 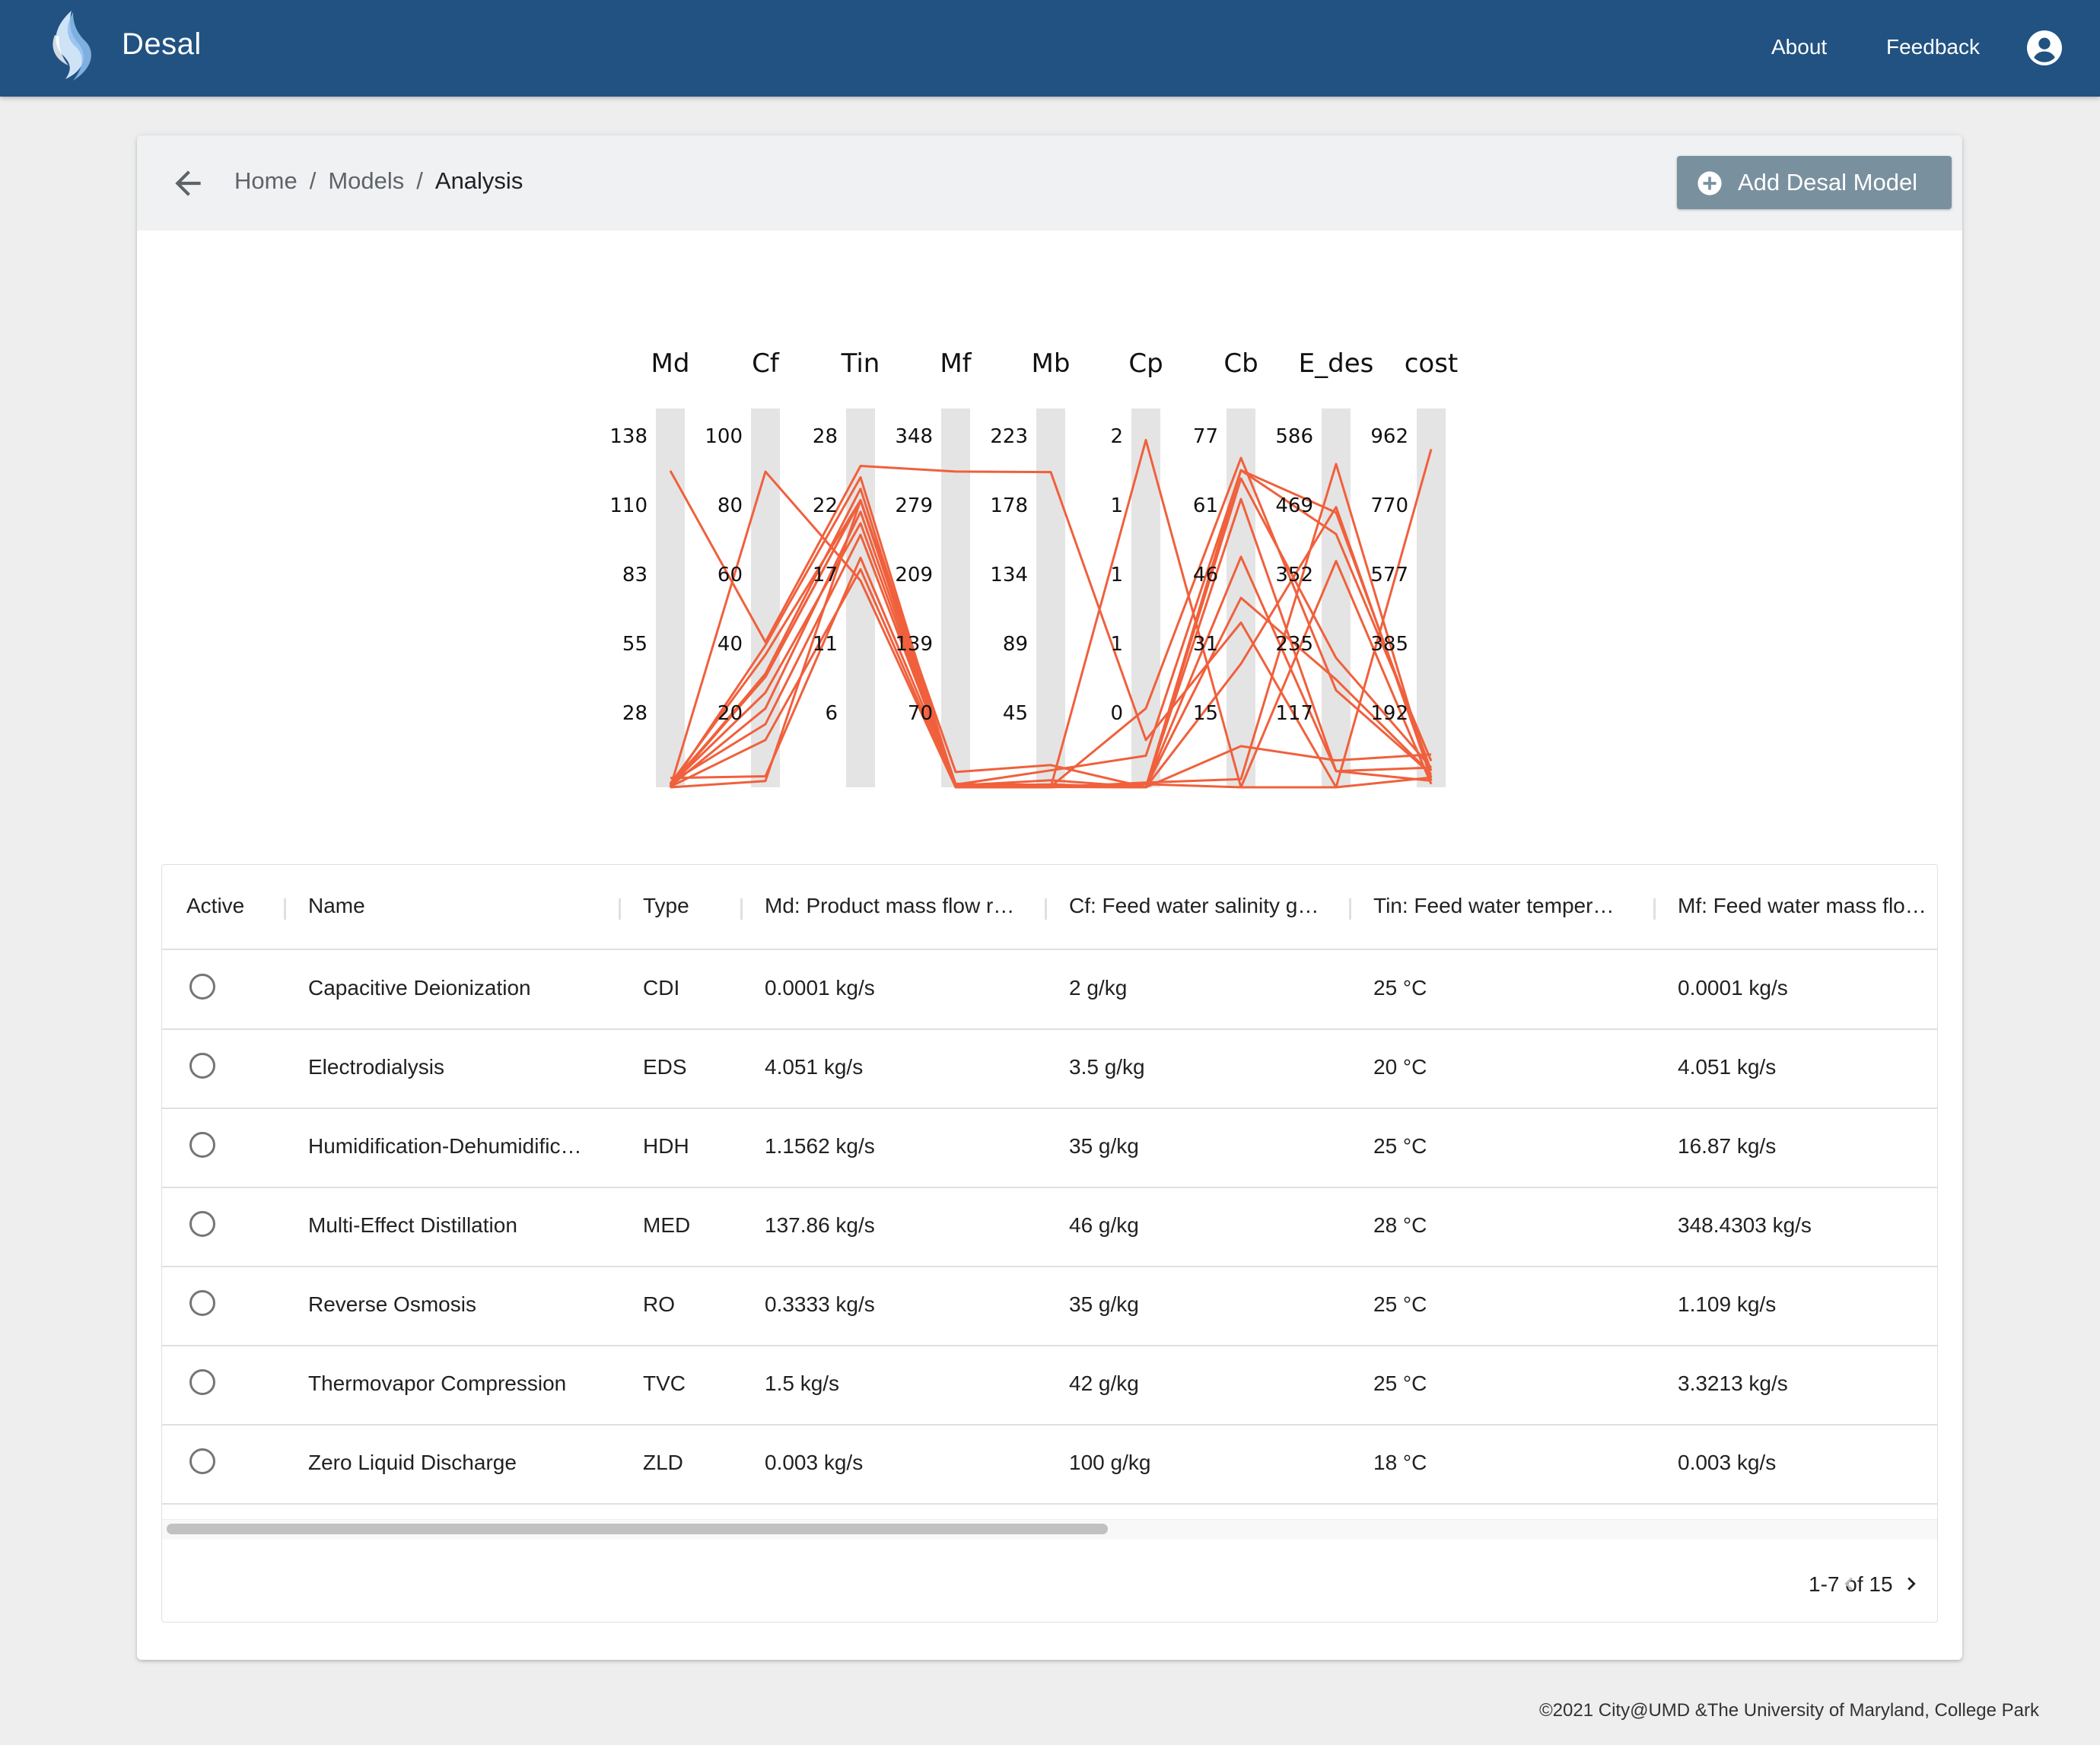 I want to click on axis-tick-label: 61, so click(x=1206, y=505).